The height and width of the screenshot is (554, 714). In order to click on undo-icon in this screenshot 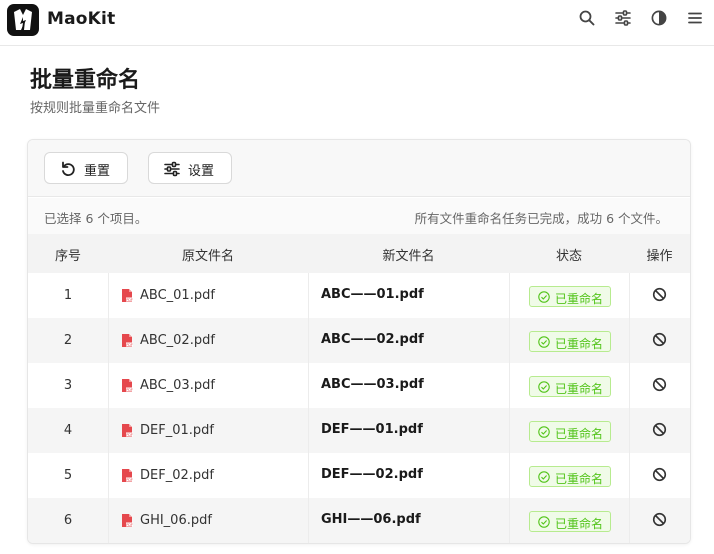, I will do `click(68, 168)`.